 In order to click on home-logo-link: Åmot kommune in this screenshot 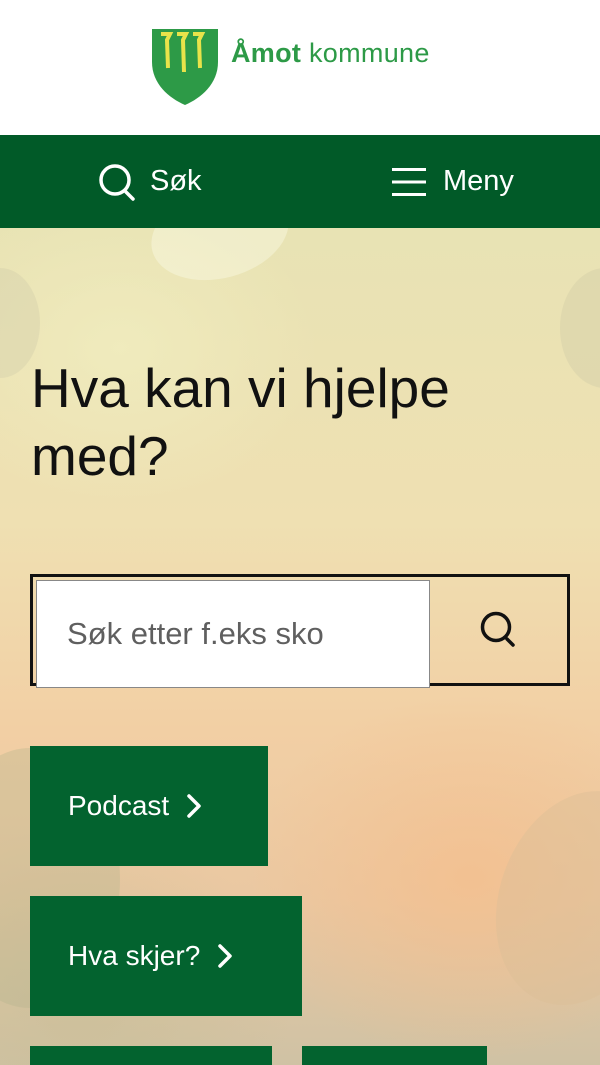, I will do `click(290, 67)`.